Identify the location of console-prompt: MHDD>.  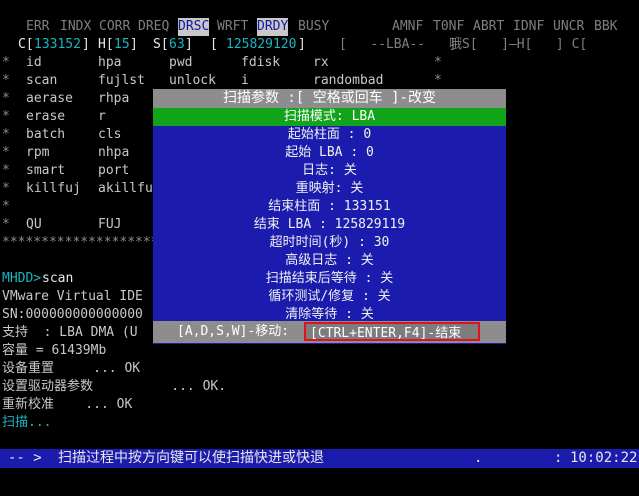
(22, 278).